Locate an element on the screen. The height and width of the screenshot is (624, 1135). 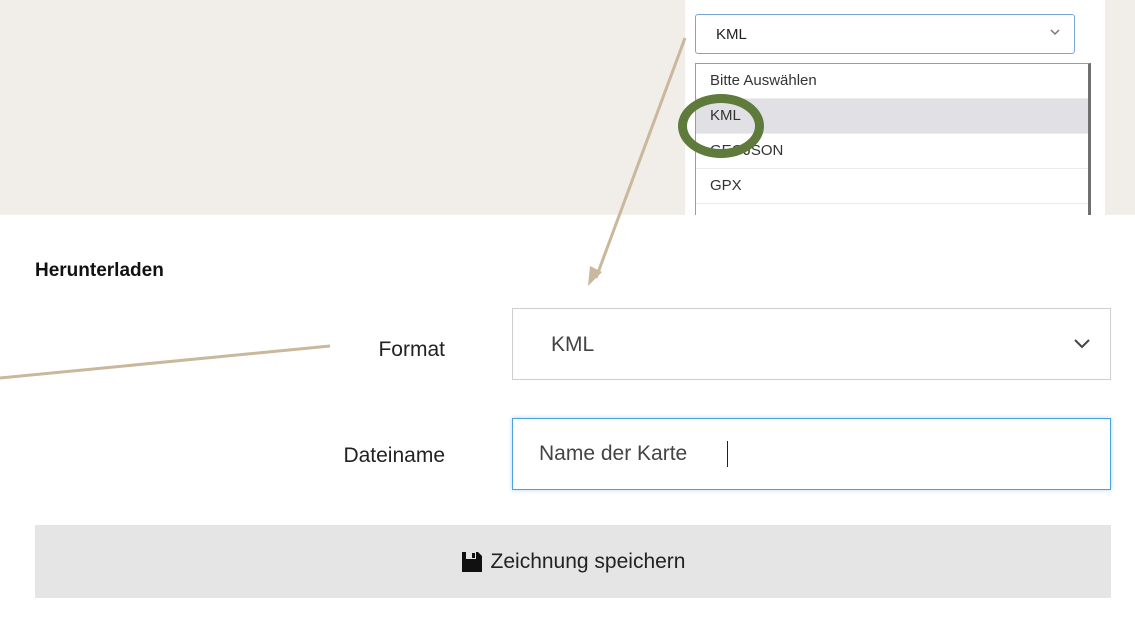
text-caret is located at coordinates (727, 454).